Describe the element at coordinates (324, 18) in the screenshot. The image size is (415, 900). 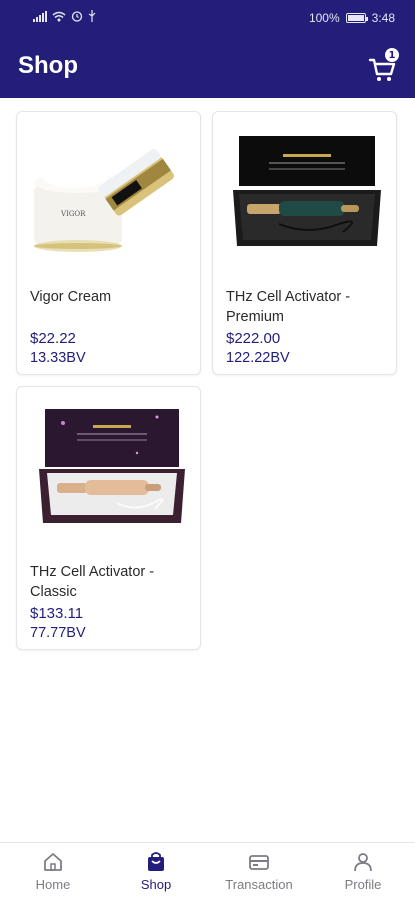
I see `battery-percent: 100%` at that location.